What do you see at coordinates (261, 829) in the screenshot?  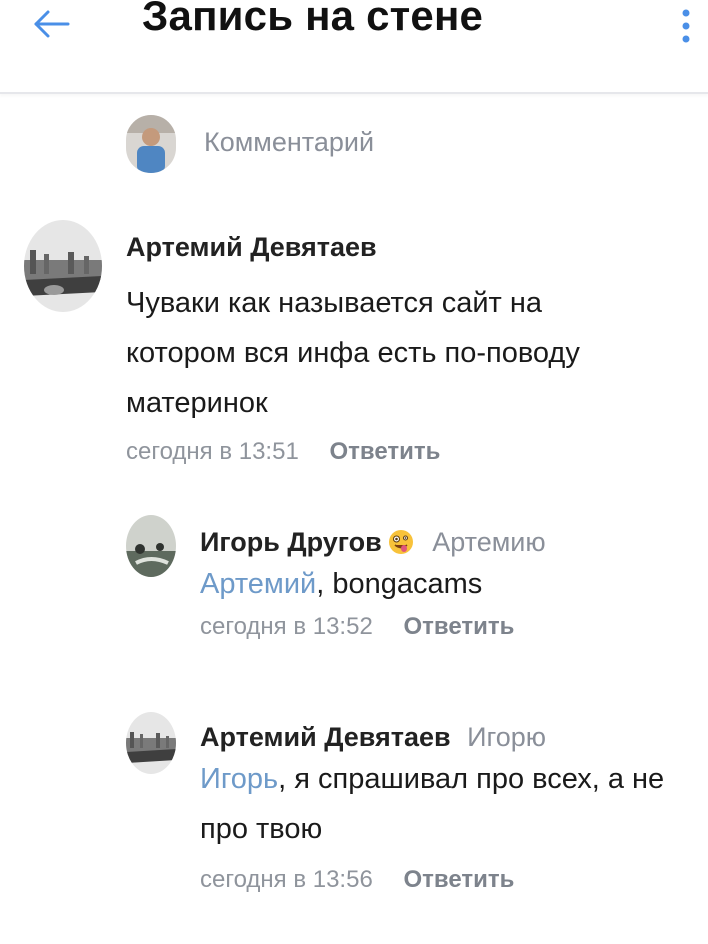 I see `comment-text-line: про твою` at bounding box center [261, 829].